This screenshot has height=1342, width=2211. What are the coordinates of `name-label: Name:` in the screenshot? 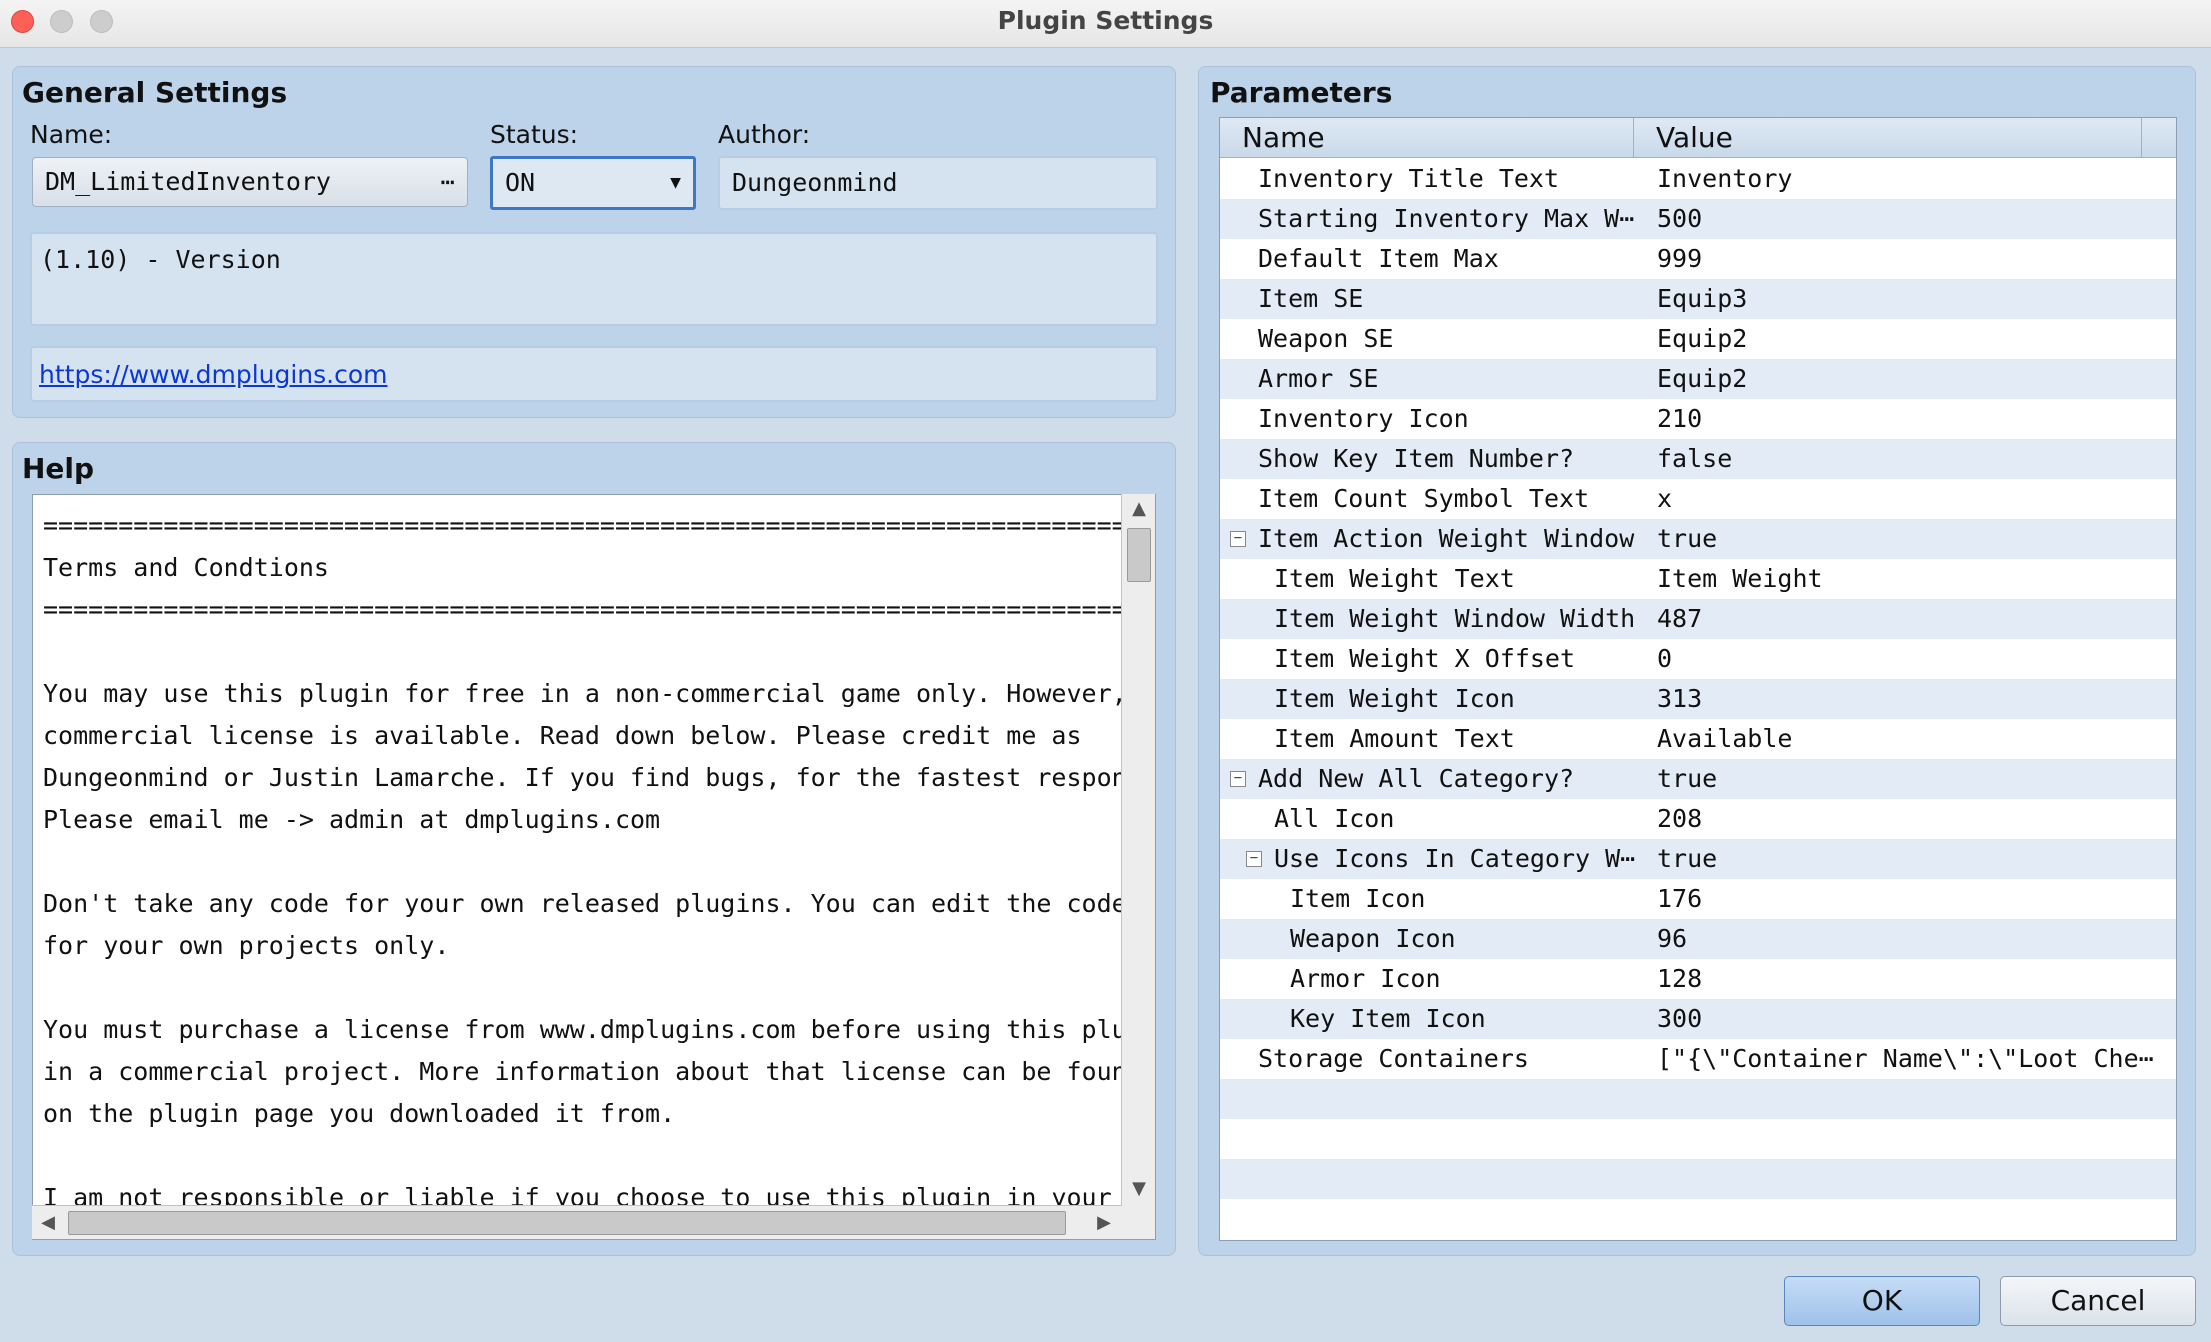 It's located at (71, 134).